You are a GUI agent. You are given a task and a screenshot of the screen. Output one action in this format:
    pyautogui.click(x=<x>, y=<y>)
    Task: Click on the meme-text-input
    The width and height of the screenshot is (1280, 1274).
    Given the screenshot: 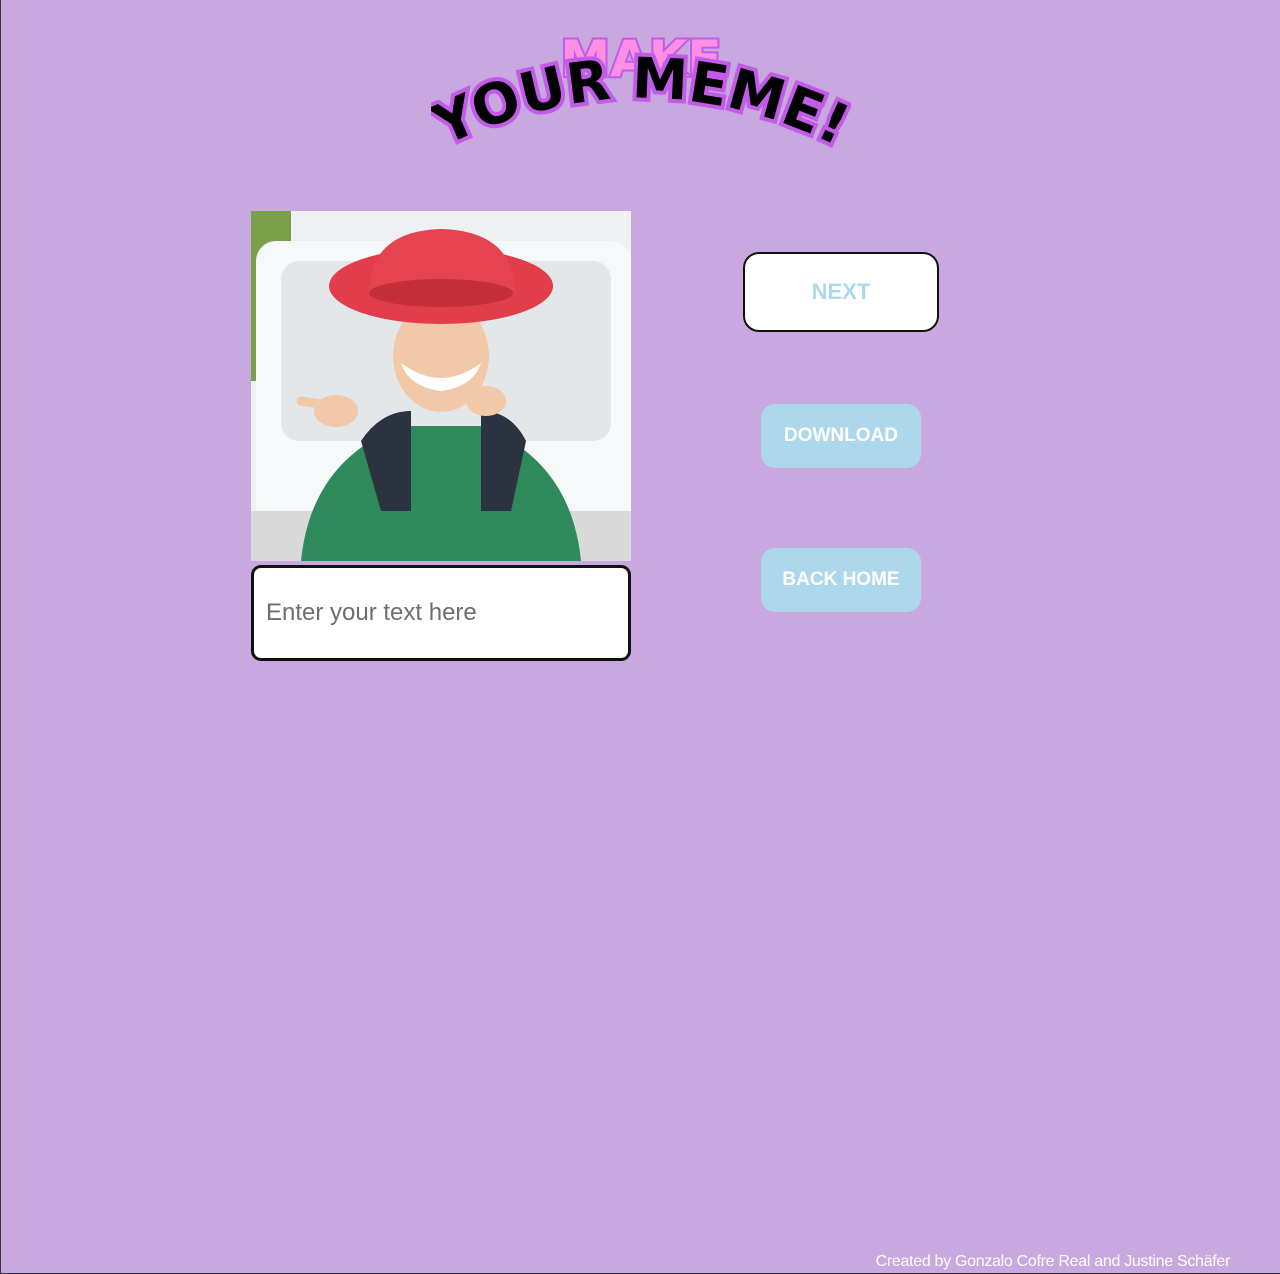 What is the action you would take?
    pyautogui.click(x=441, y=613)
    